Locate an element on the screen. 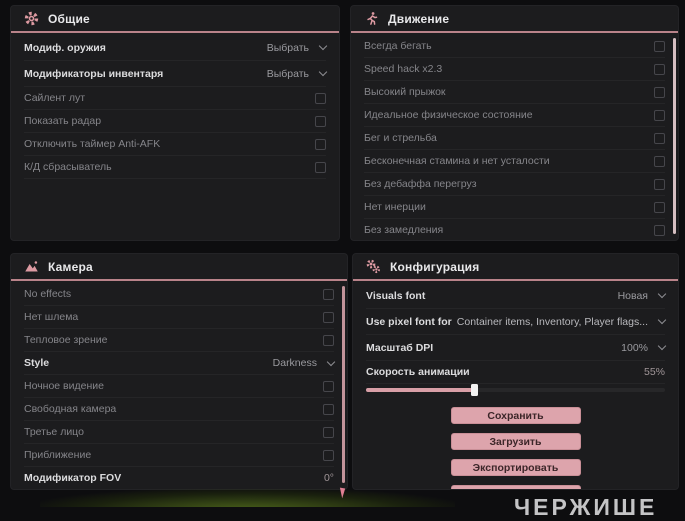 This screenshot has height=521, width=685. option-row: Свободная камера is located at coordinates (179, 409).